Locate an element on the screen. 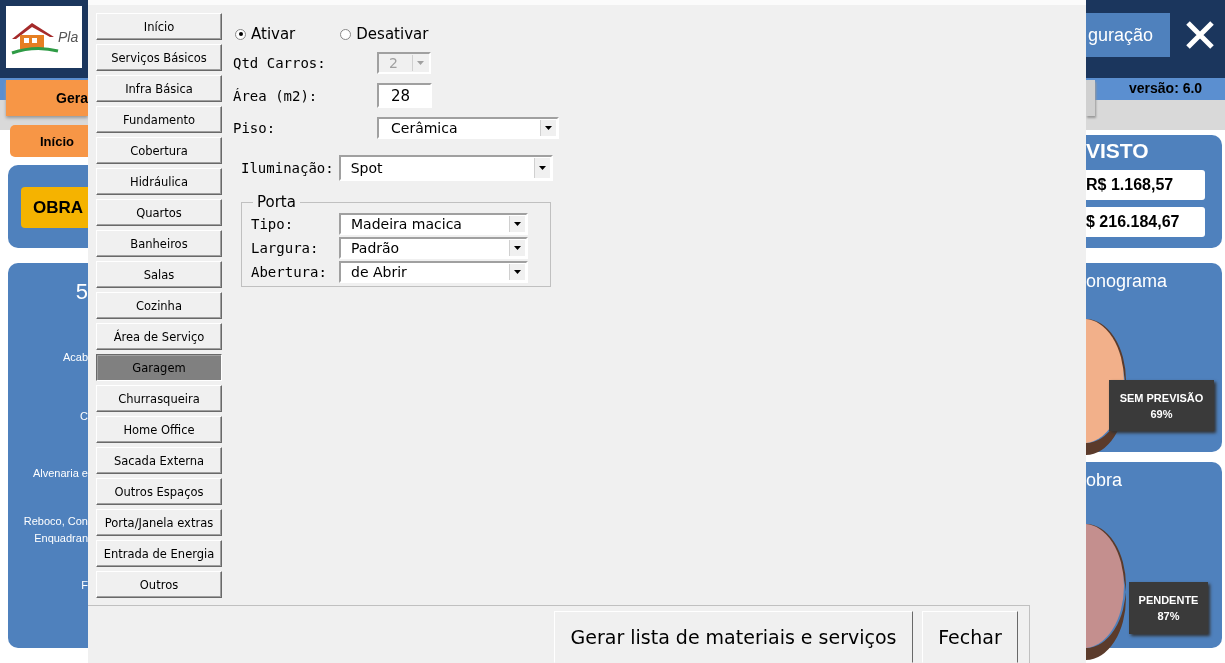 The height and width of the screenshot is (663, 1225). close-button: Fechar is located at coordinates (970, 637).